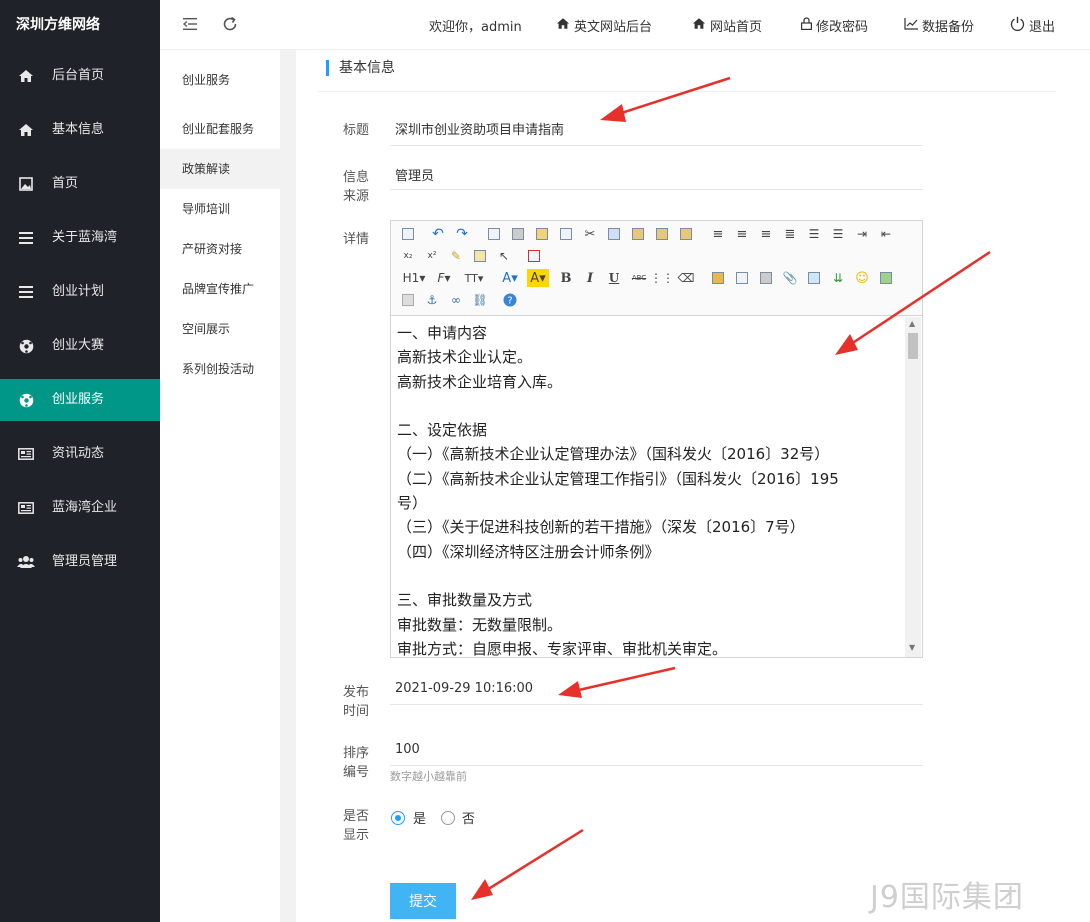  Describe the element at coordinates (947, 897) in the screenshot. I see `watermark: J9国际集团` at that location.